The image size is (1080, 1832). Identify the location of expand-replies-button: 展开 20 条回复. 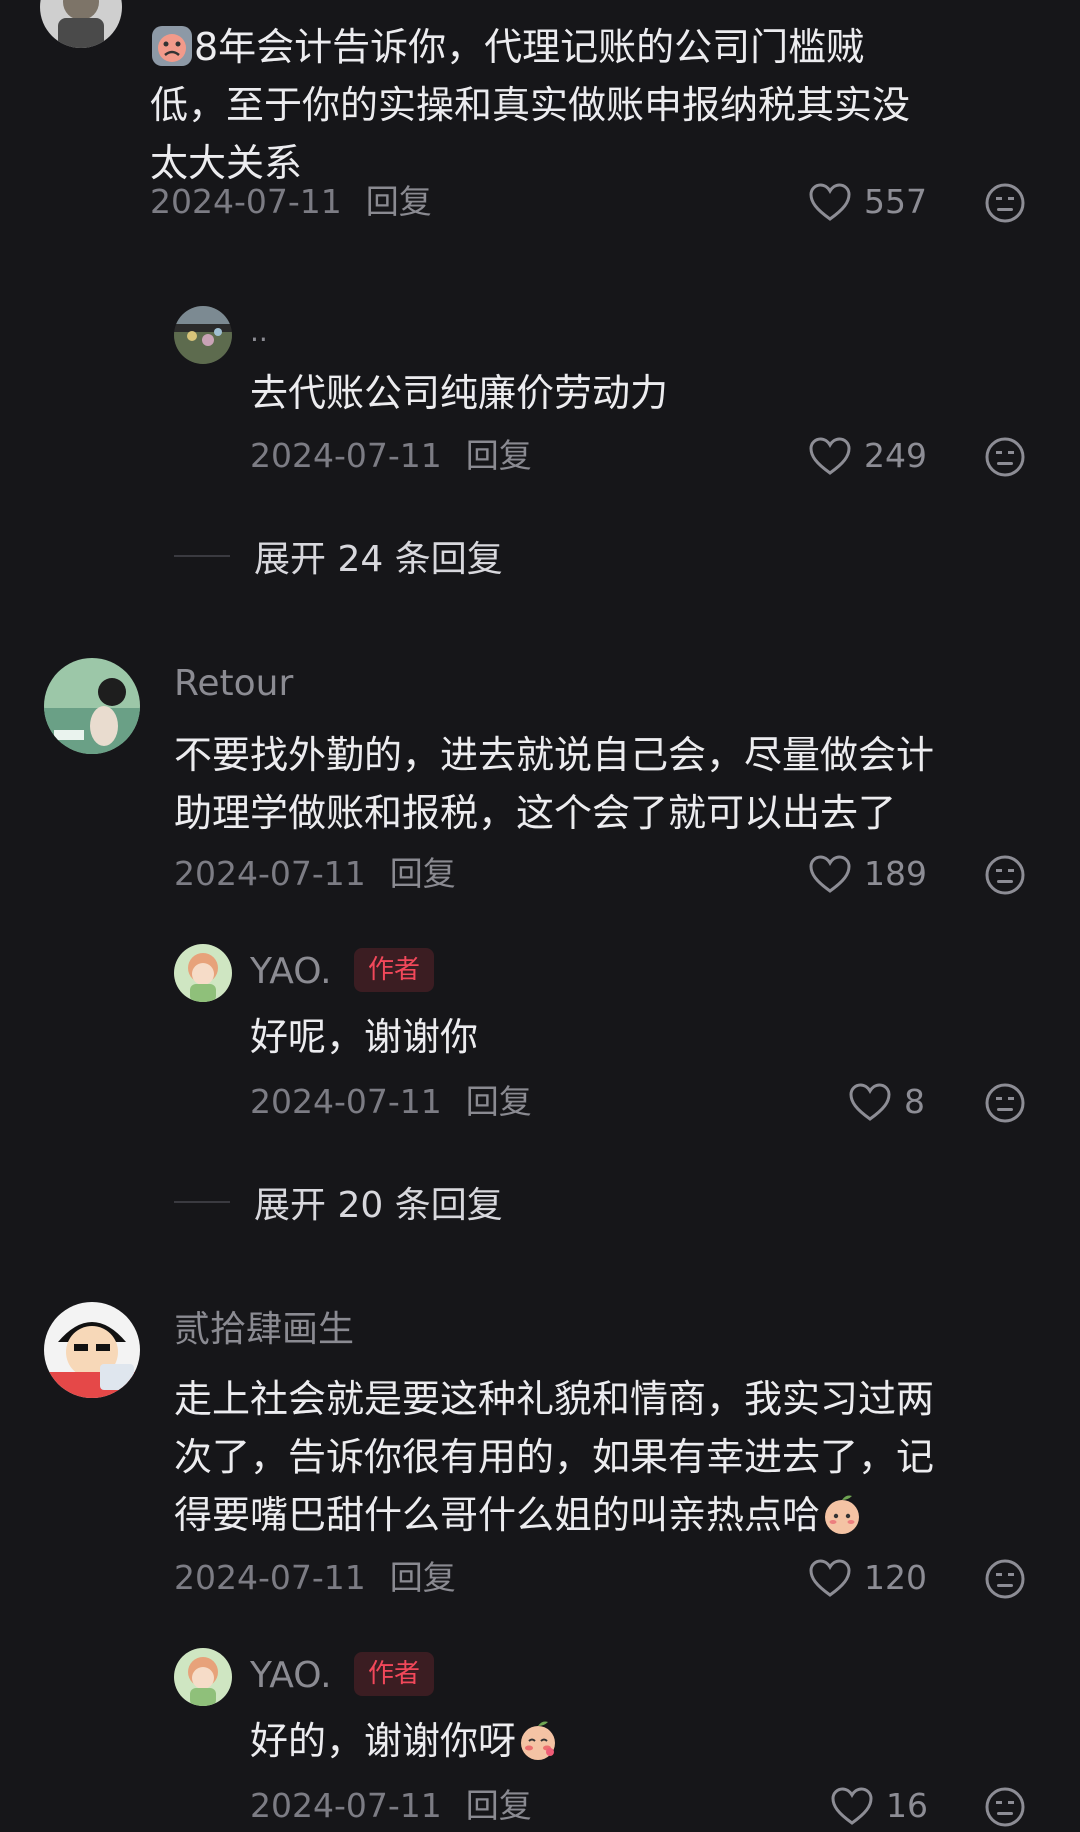
(338, 1202).